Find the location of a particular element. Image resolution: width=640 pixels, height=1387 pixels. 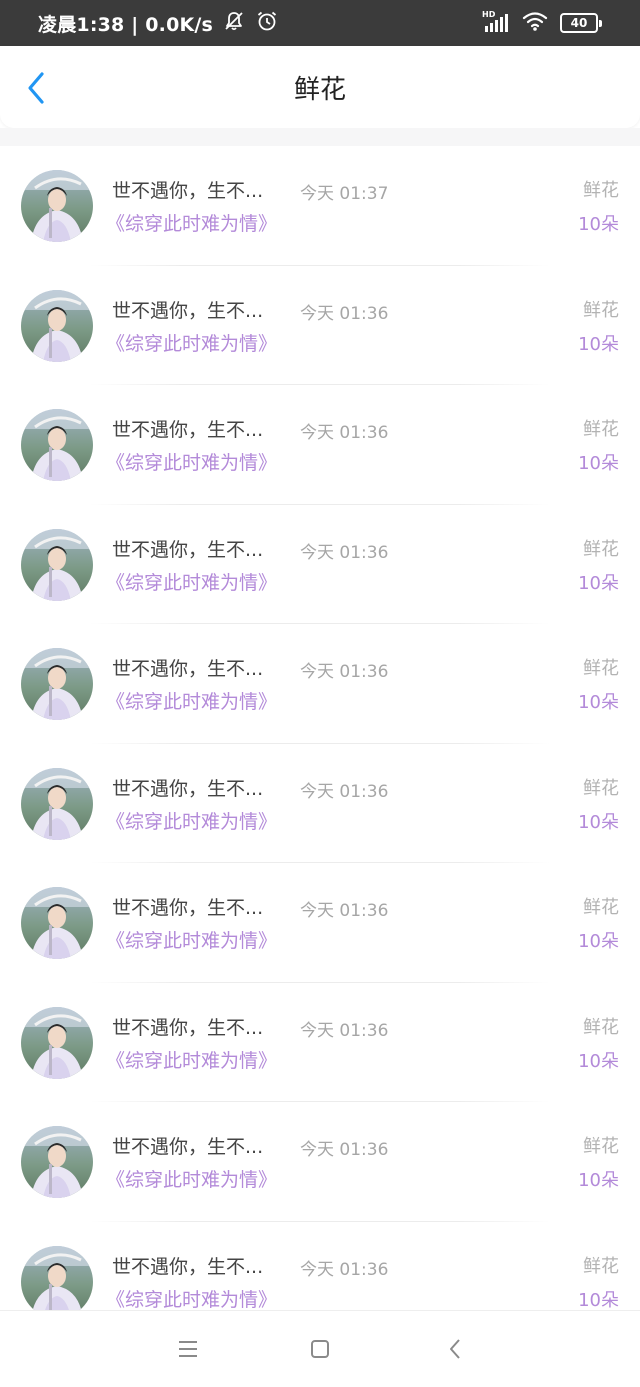

home-square-icon is located at coordinates (320, 1349).